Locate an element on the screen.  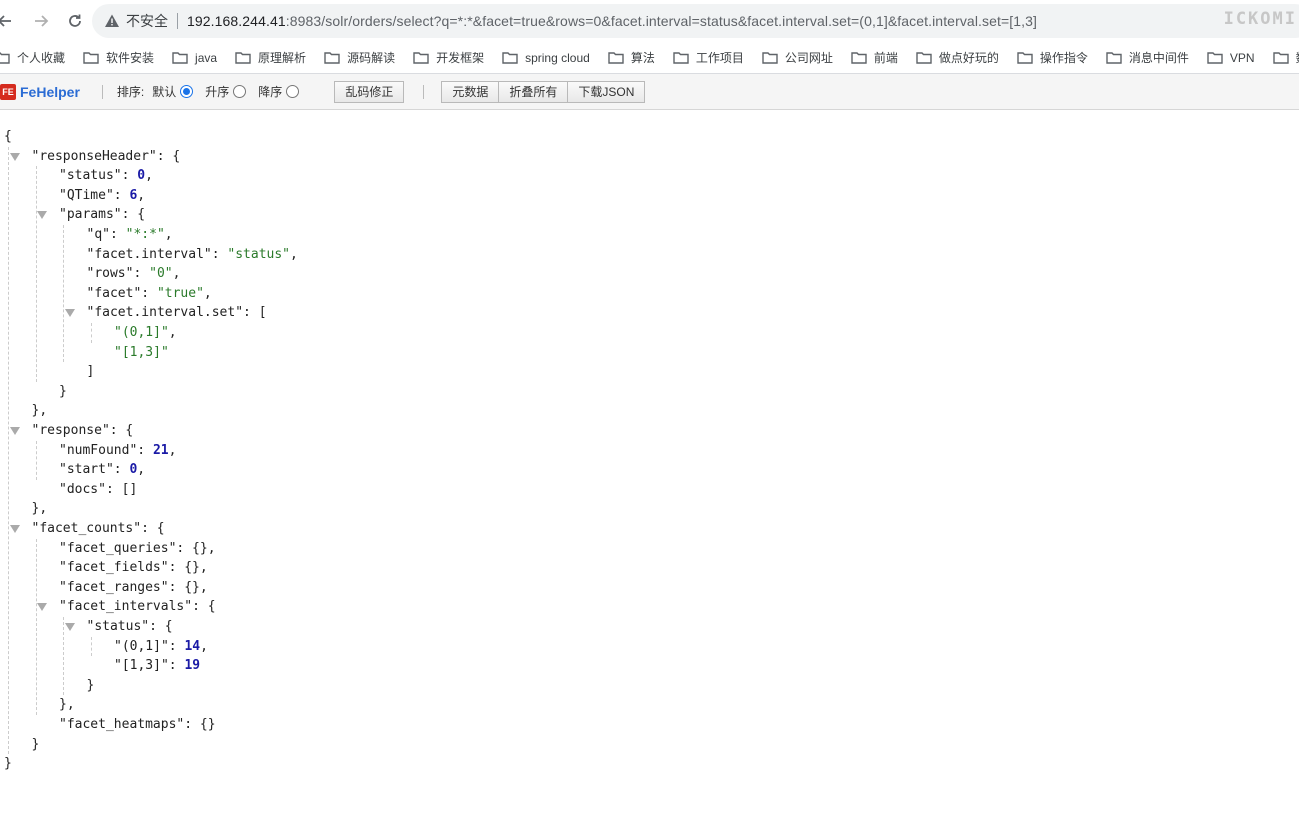
json-key: "start" is located at coordinates (86, 470).